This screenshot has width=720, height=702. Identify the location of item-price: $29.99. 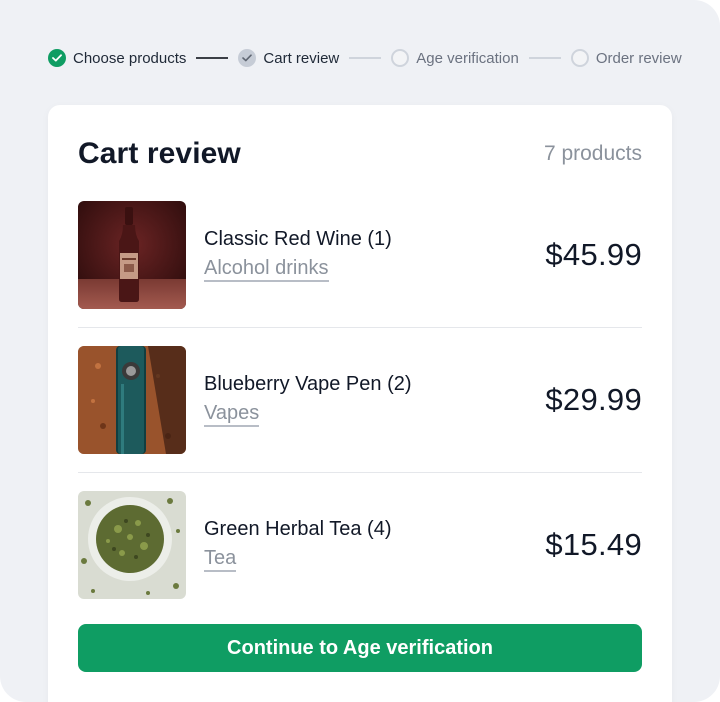
(593, 399).